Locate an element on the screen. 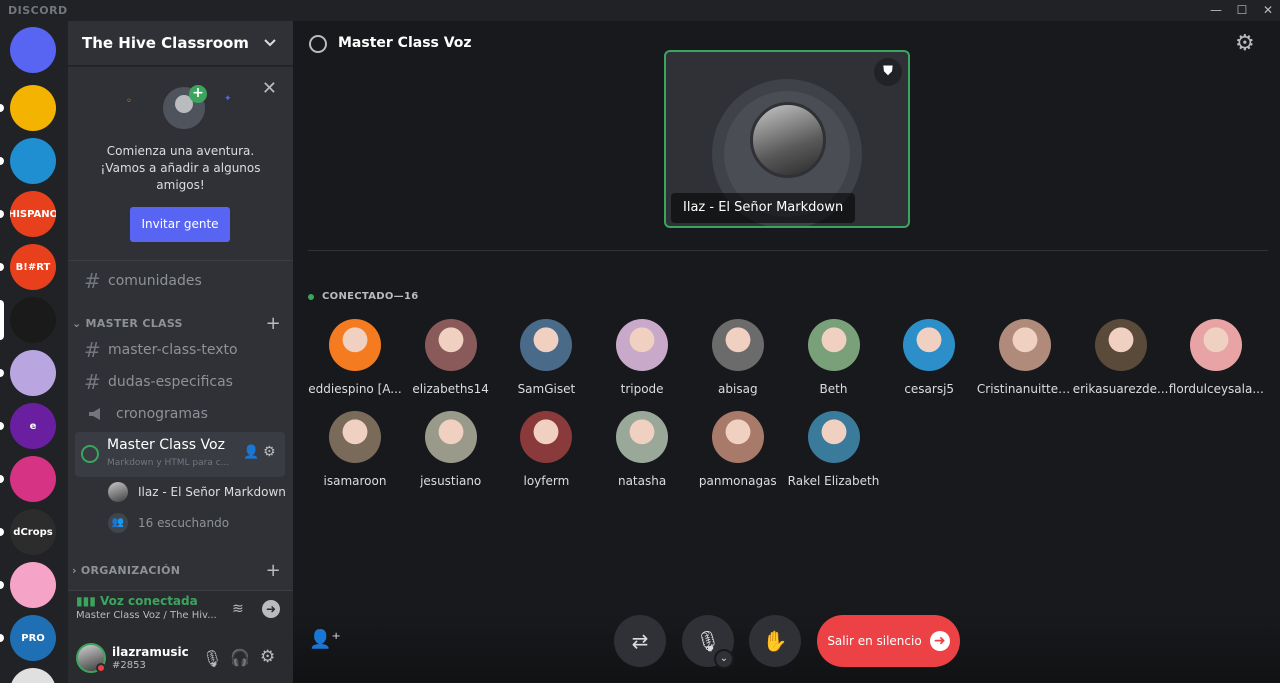 Image resolution: width=1280 pixels, height=683 pixels. audience-member: loyferm is located at coordinates (546, 449).